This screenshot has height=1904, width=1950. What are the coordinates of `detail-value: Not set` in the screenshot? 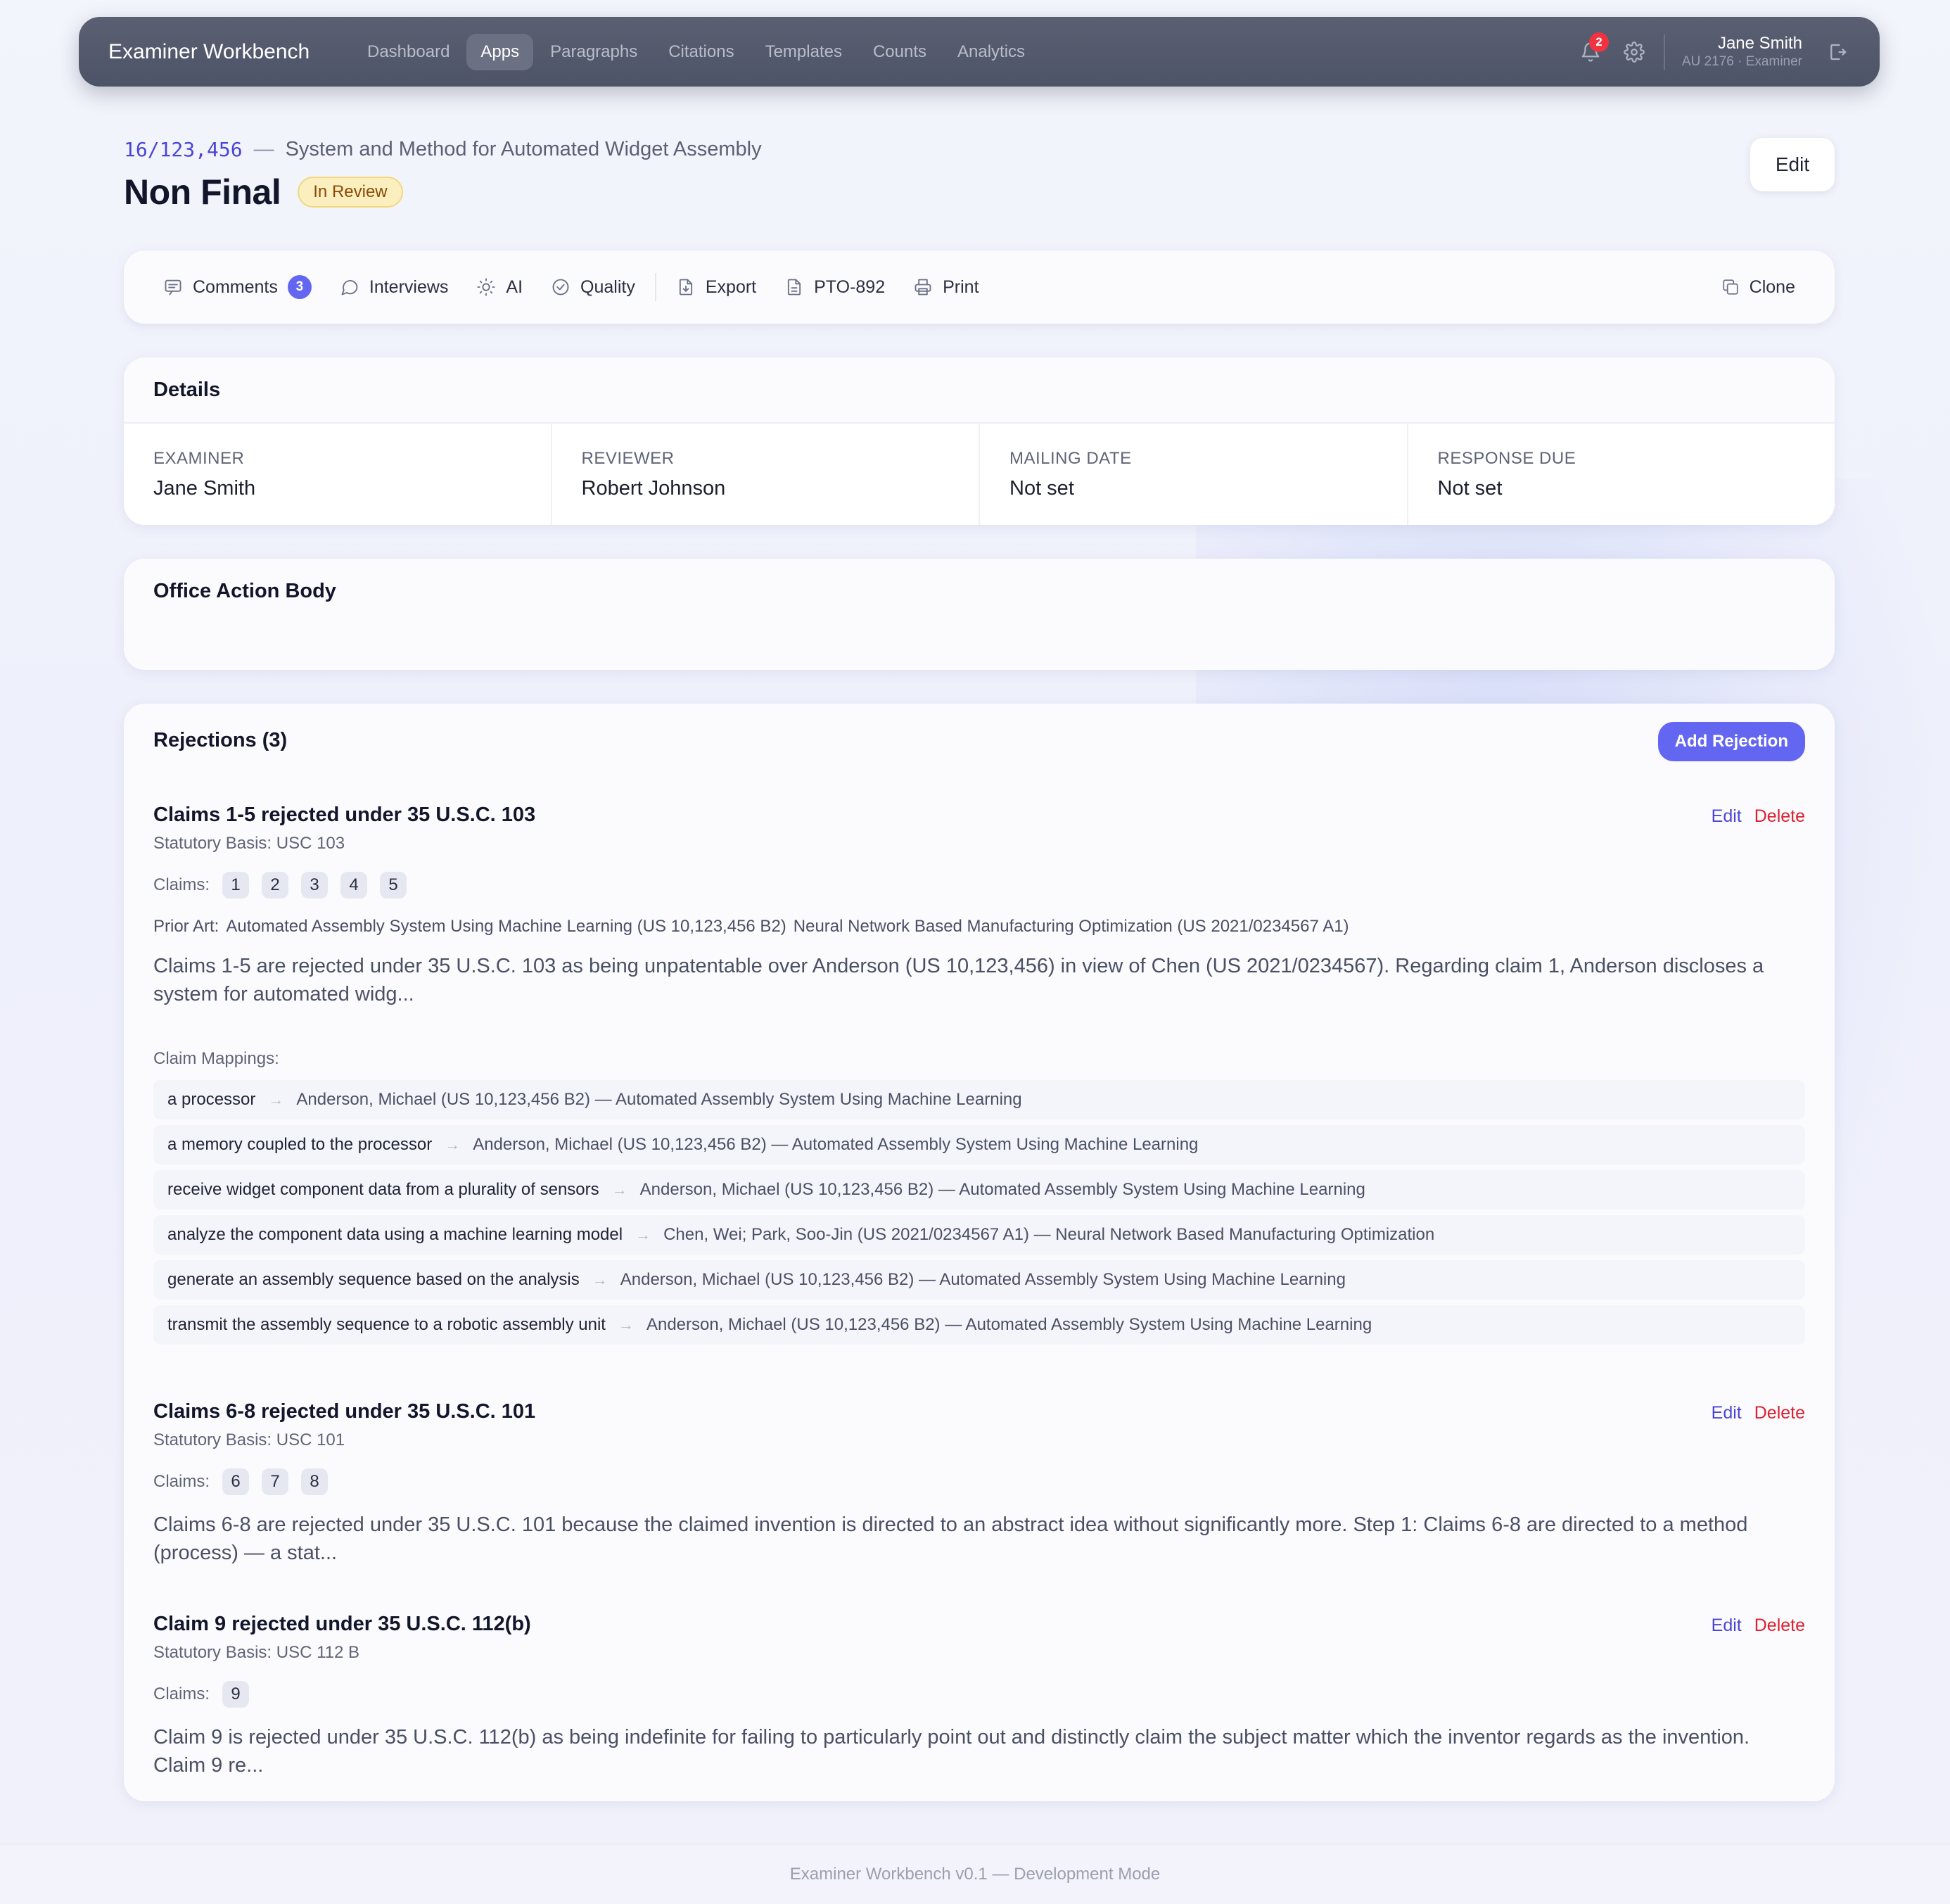 It's located at (1470, 489).